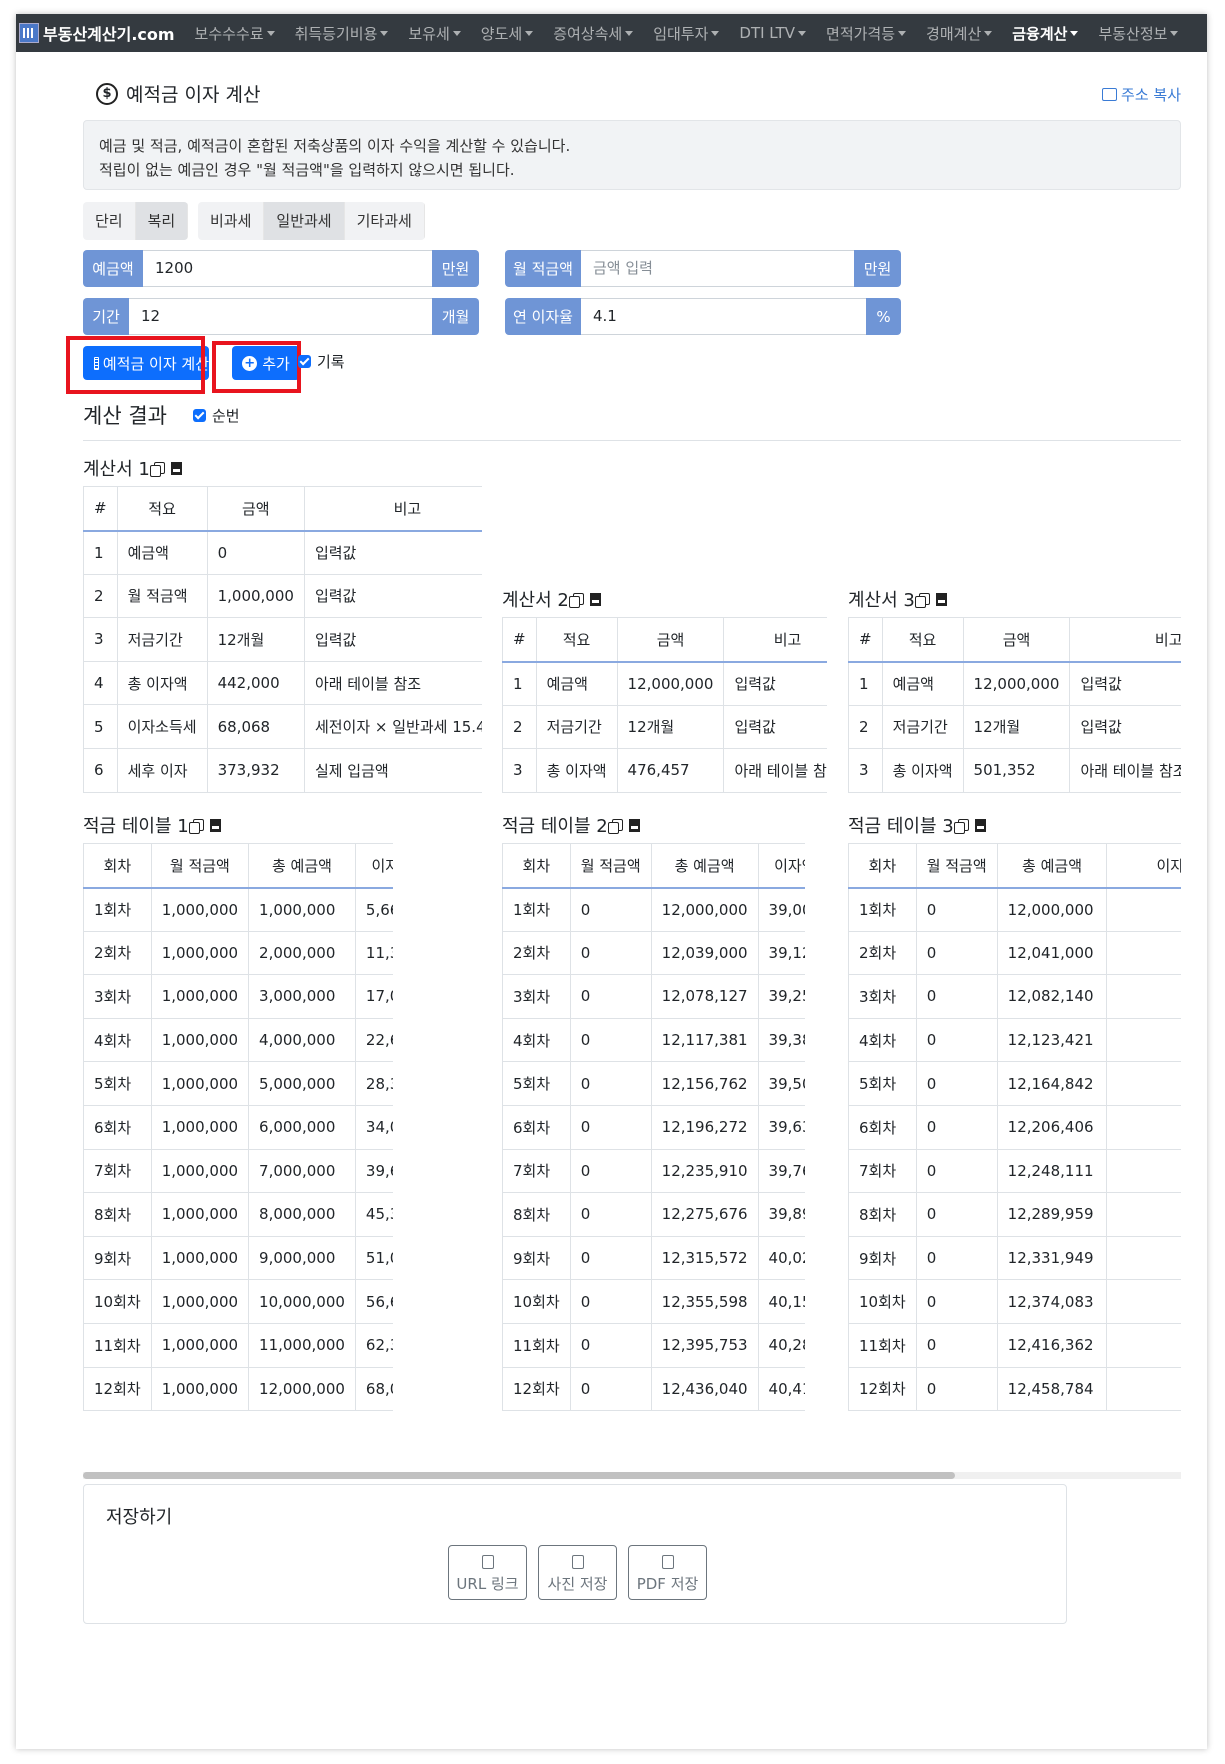 The width and height of the screenshot is (1225, 1764). Describe the element at coordinates (109, 221) in the screenshot. I see `simple-interest-option: 단리` at that location.